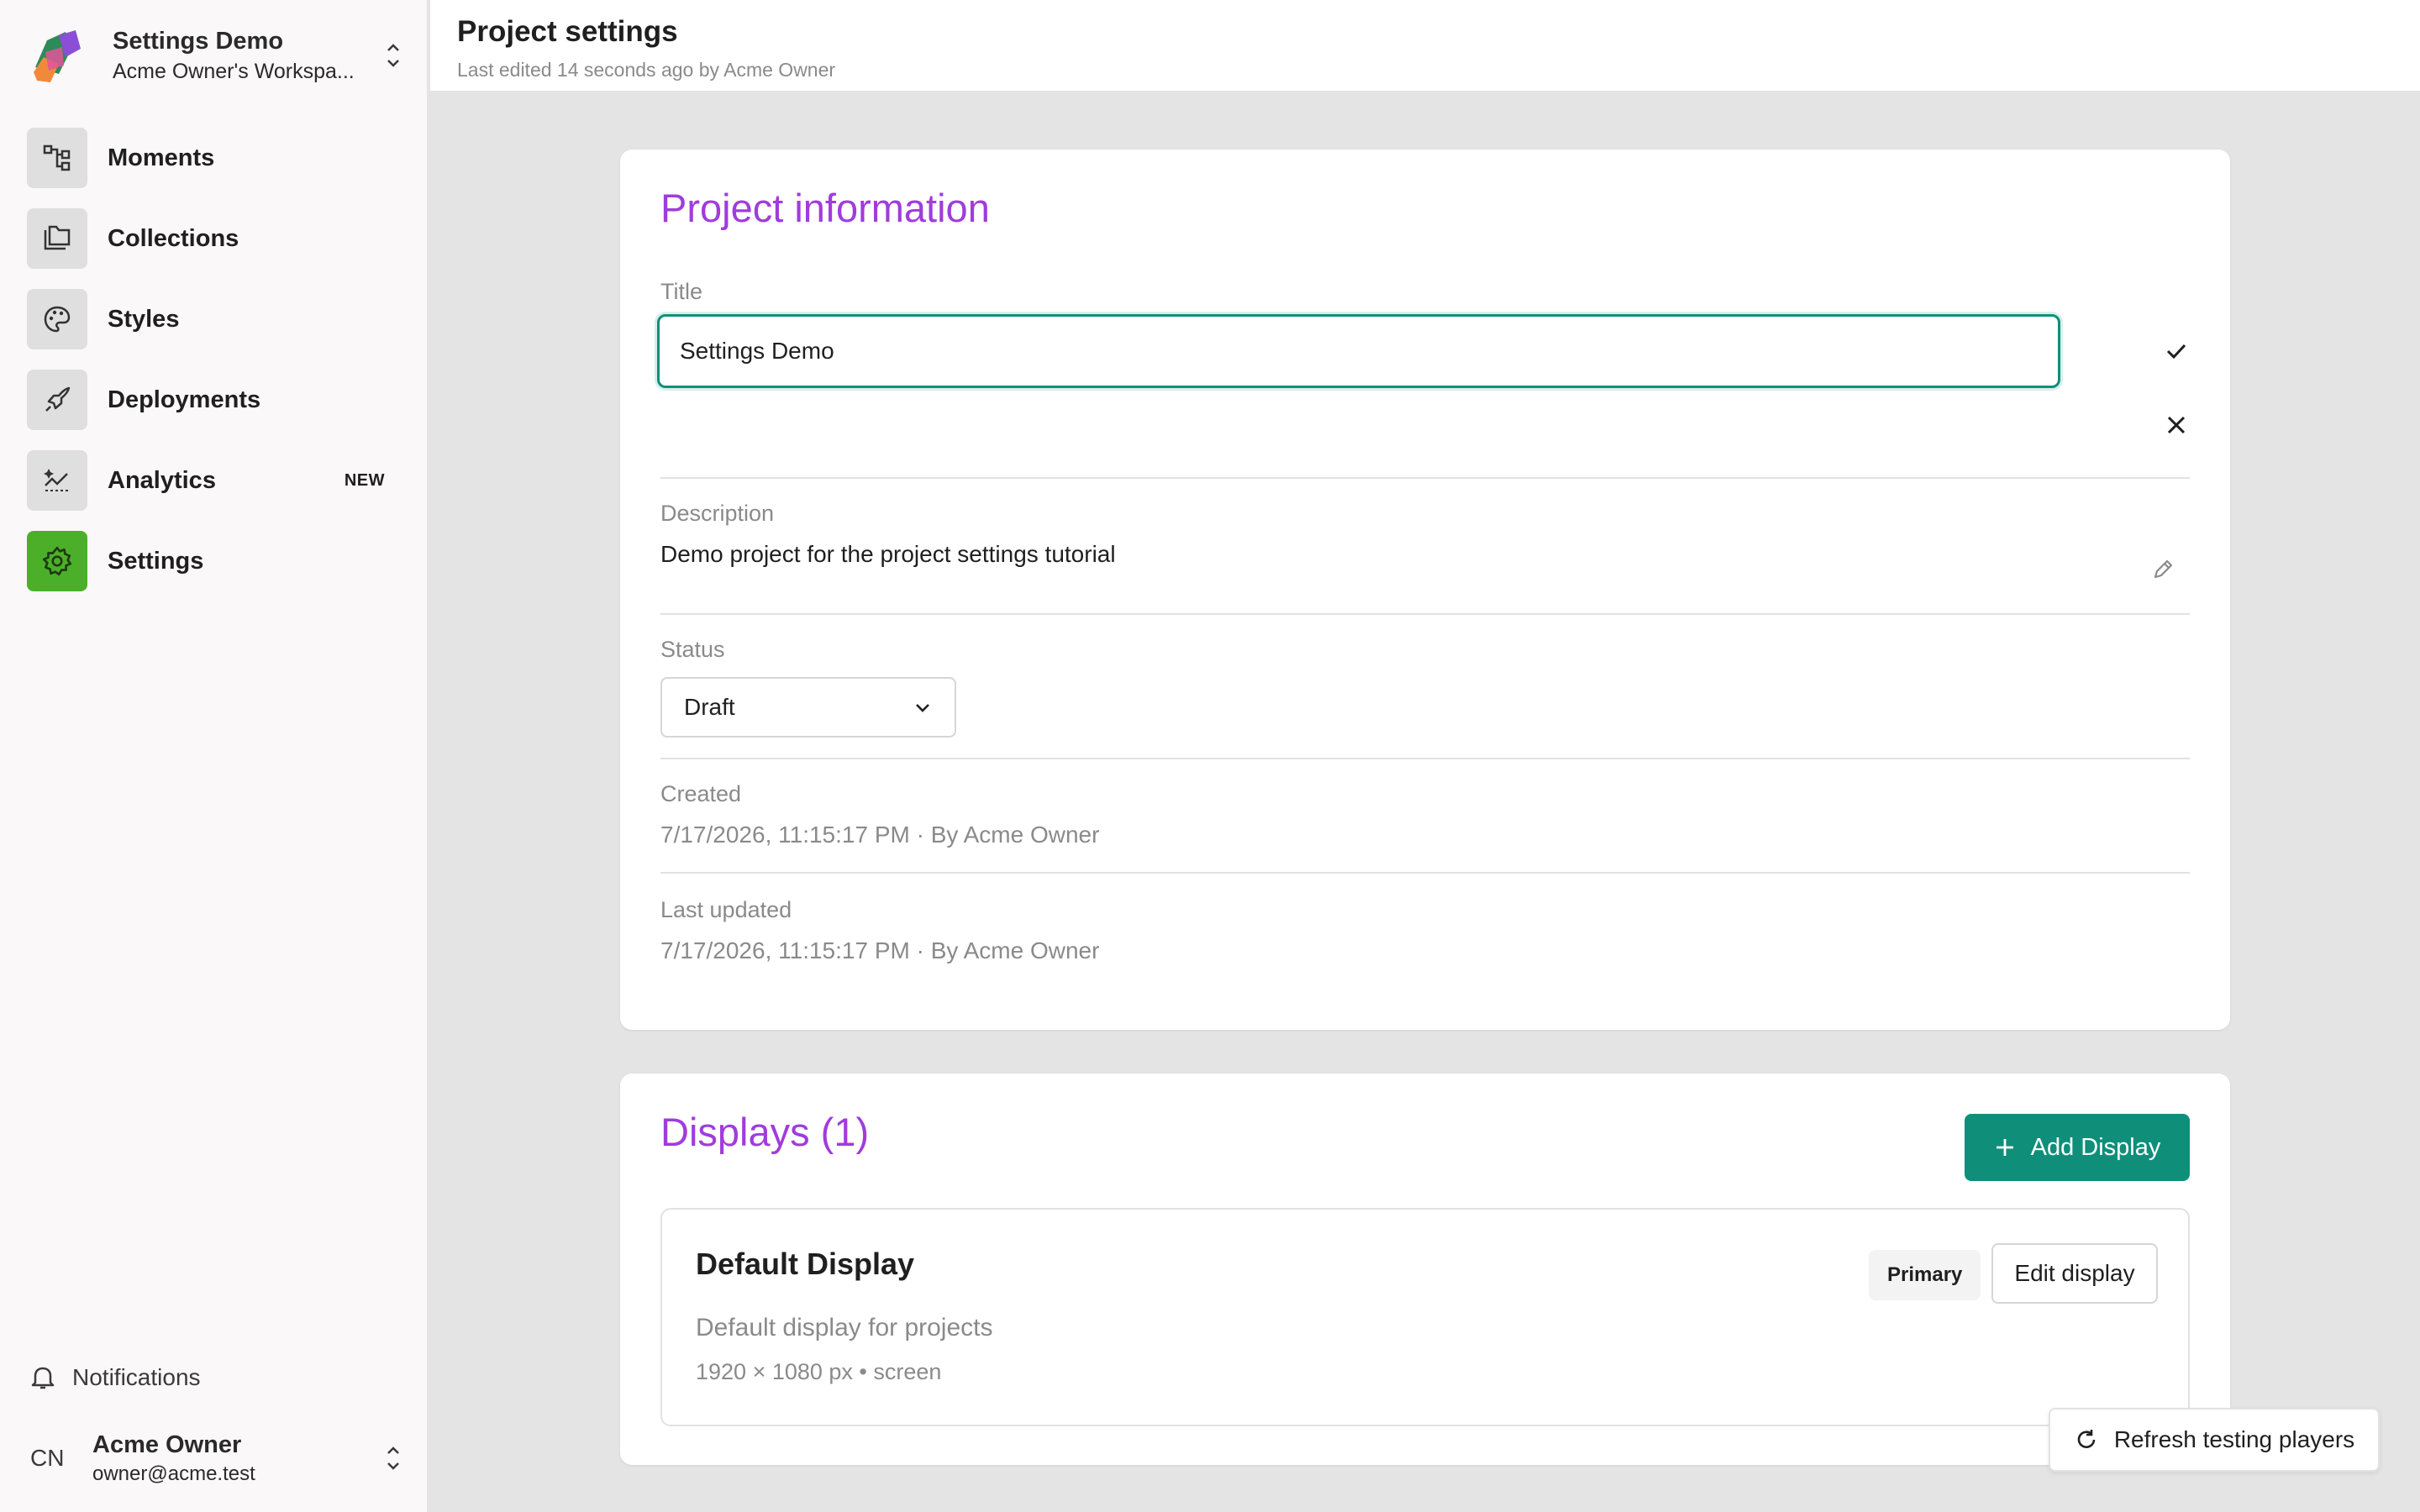 The height and width of the screenshot is (1512, 2420). Describe the element at coordinates (808, 707) in the screenshot. I see `status-select: Draft` at that location.